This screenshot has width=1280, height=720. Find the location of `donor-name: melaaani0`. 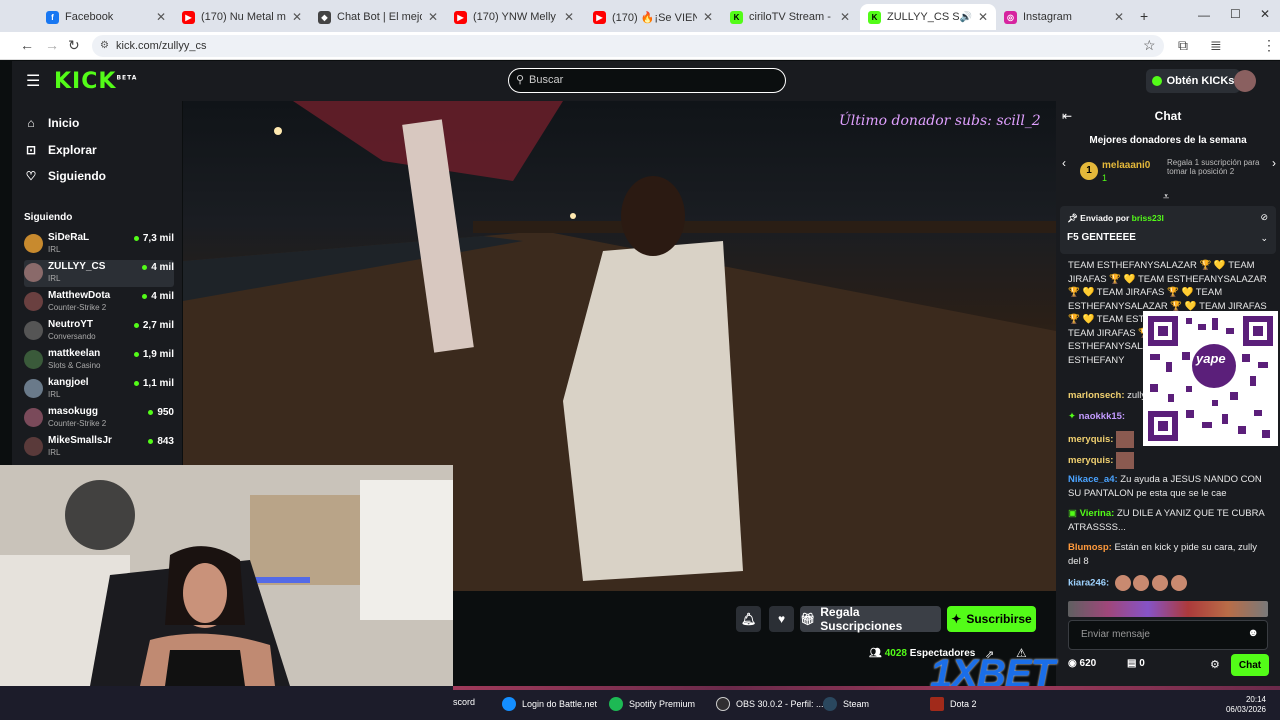

donor-name: melaaani0 is located at coordinates (1126, 165).